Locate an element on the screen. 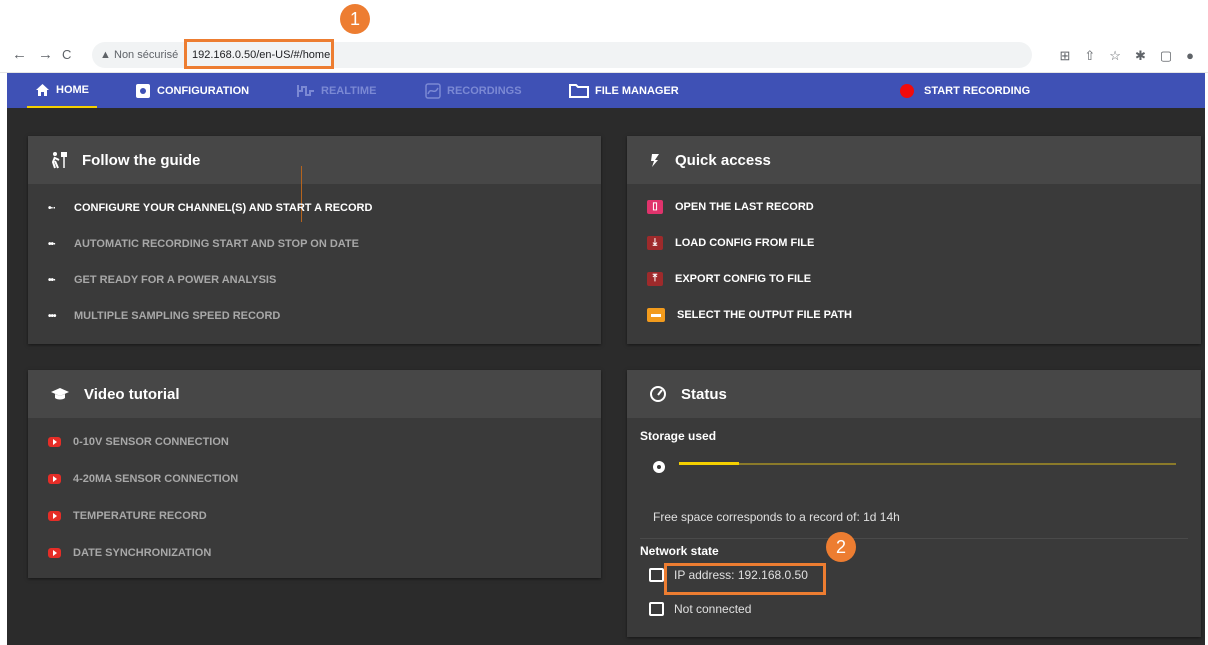 The height and width of the screenshot is (645, 1208). network-icon is located at coordinates (656, 575).